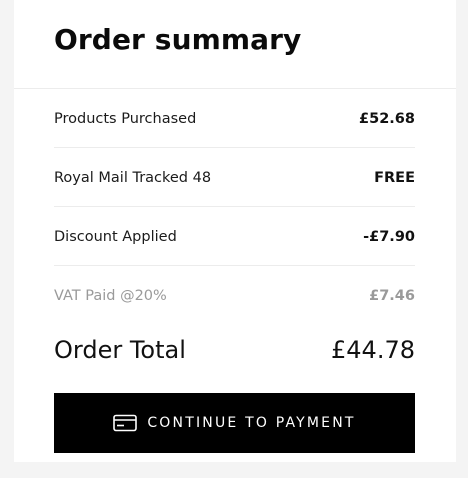 Image resolution: width=468 pixels, height=478 pixels. What do you see at coordinates (234, 119) in the screenshot?
I see `products-purchased-row: Products Purchased £52.68` at bounding box center [234, 119].